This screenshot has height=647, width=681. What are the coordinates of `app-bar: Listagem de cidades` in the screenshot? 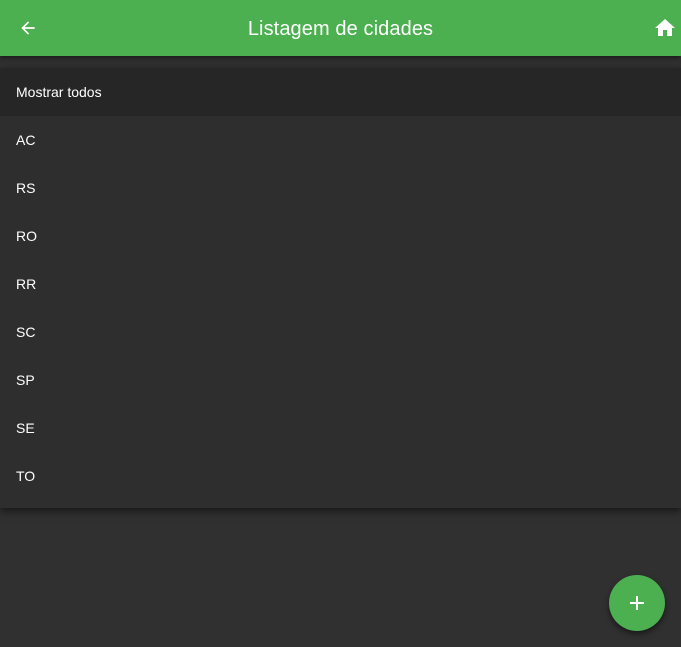 It's located at (340, 28).